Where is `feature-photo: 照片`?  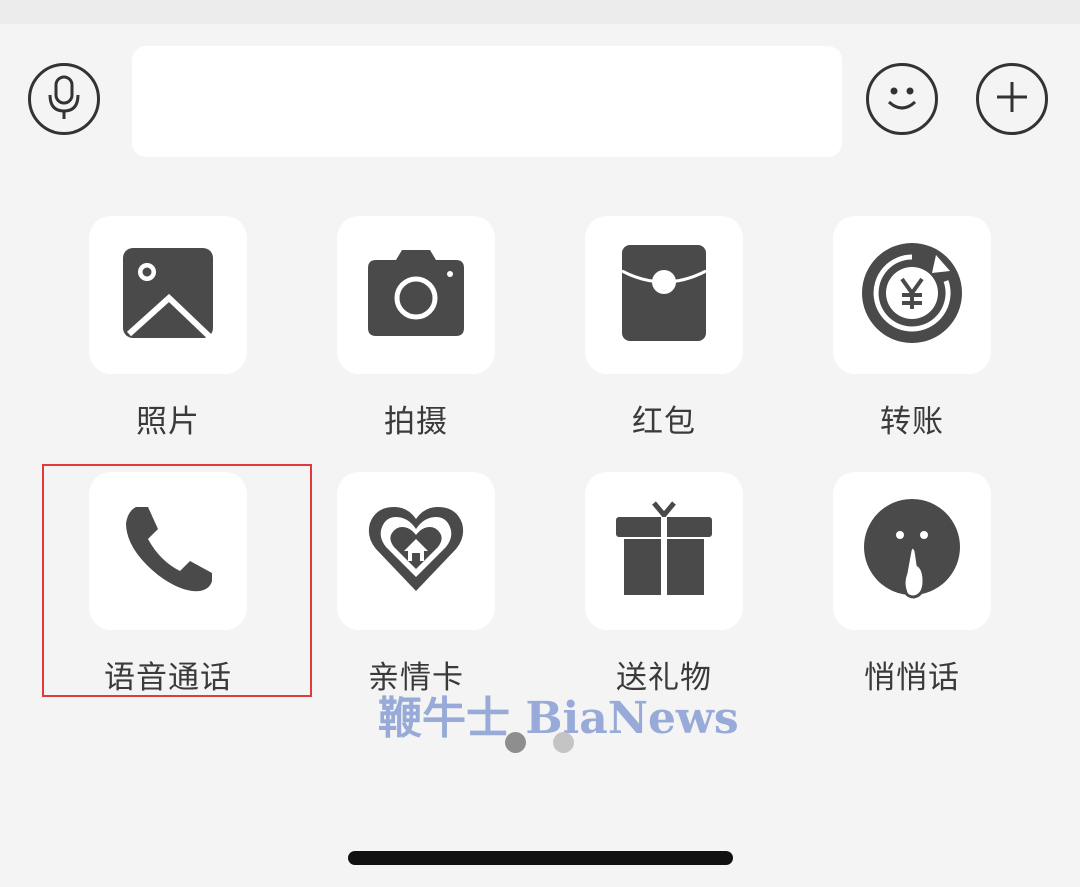
feature-photo: 照片 is located at coordinates (168, 328).